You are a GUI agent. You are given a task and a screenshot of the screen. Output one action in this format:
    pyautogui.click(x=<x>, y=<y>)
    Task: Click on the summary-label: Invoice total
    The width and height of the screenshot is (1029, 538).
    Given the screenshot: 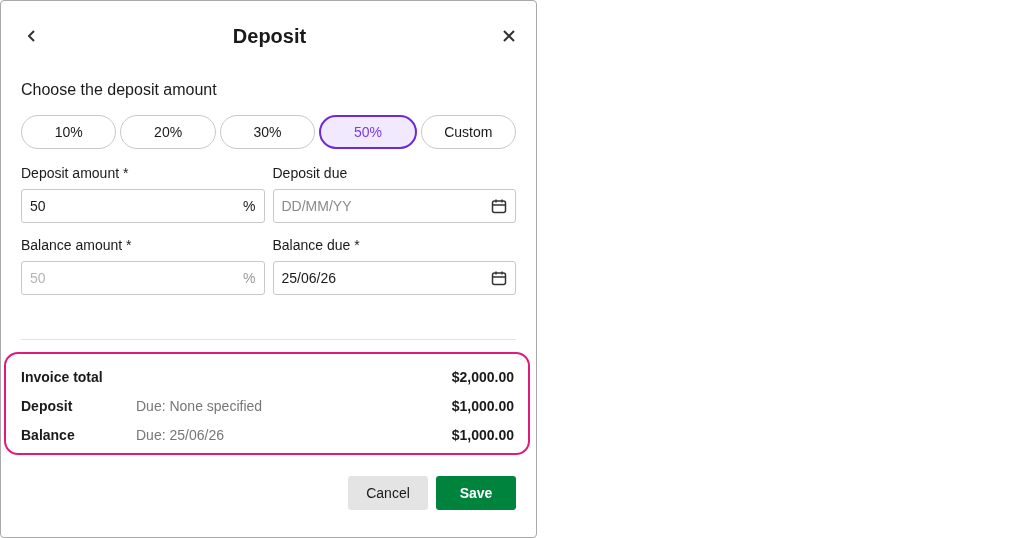 What is the action you would take?
    pyautogui.click(x=62, y=377)
    